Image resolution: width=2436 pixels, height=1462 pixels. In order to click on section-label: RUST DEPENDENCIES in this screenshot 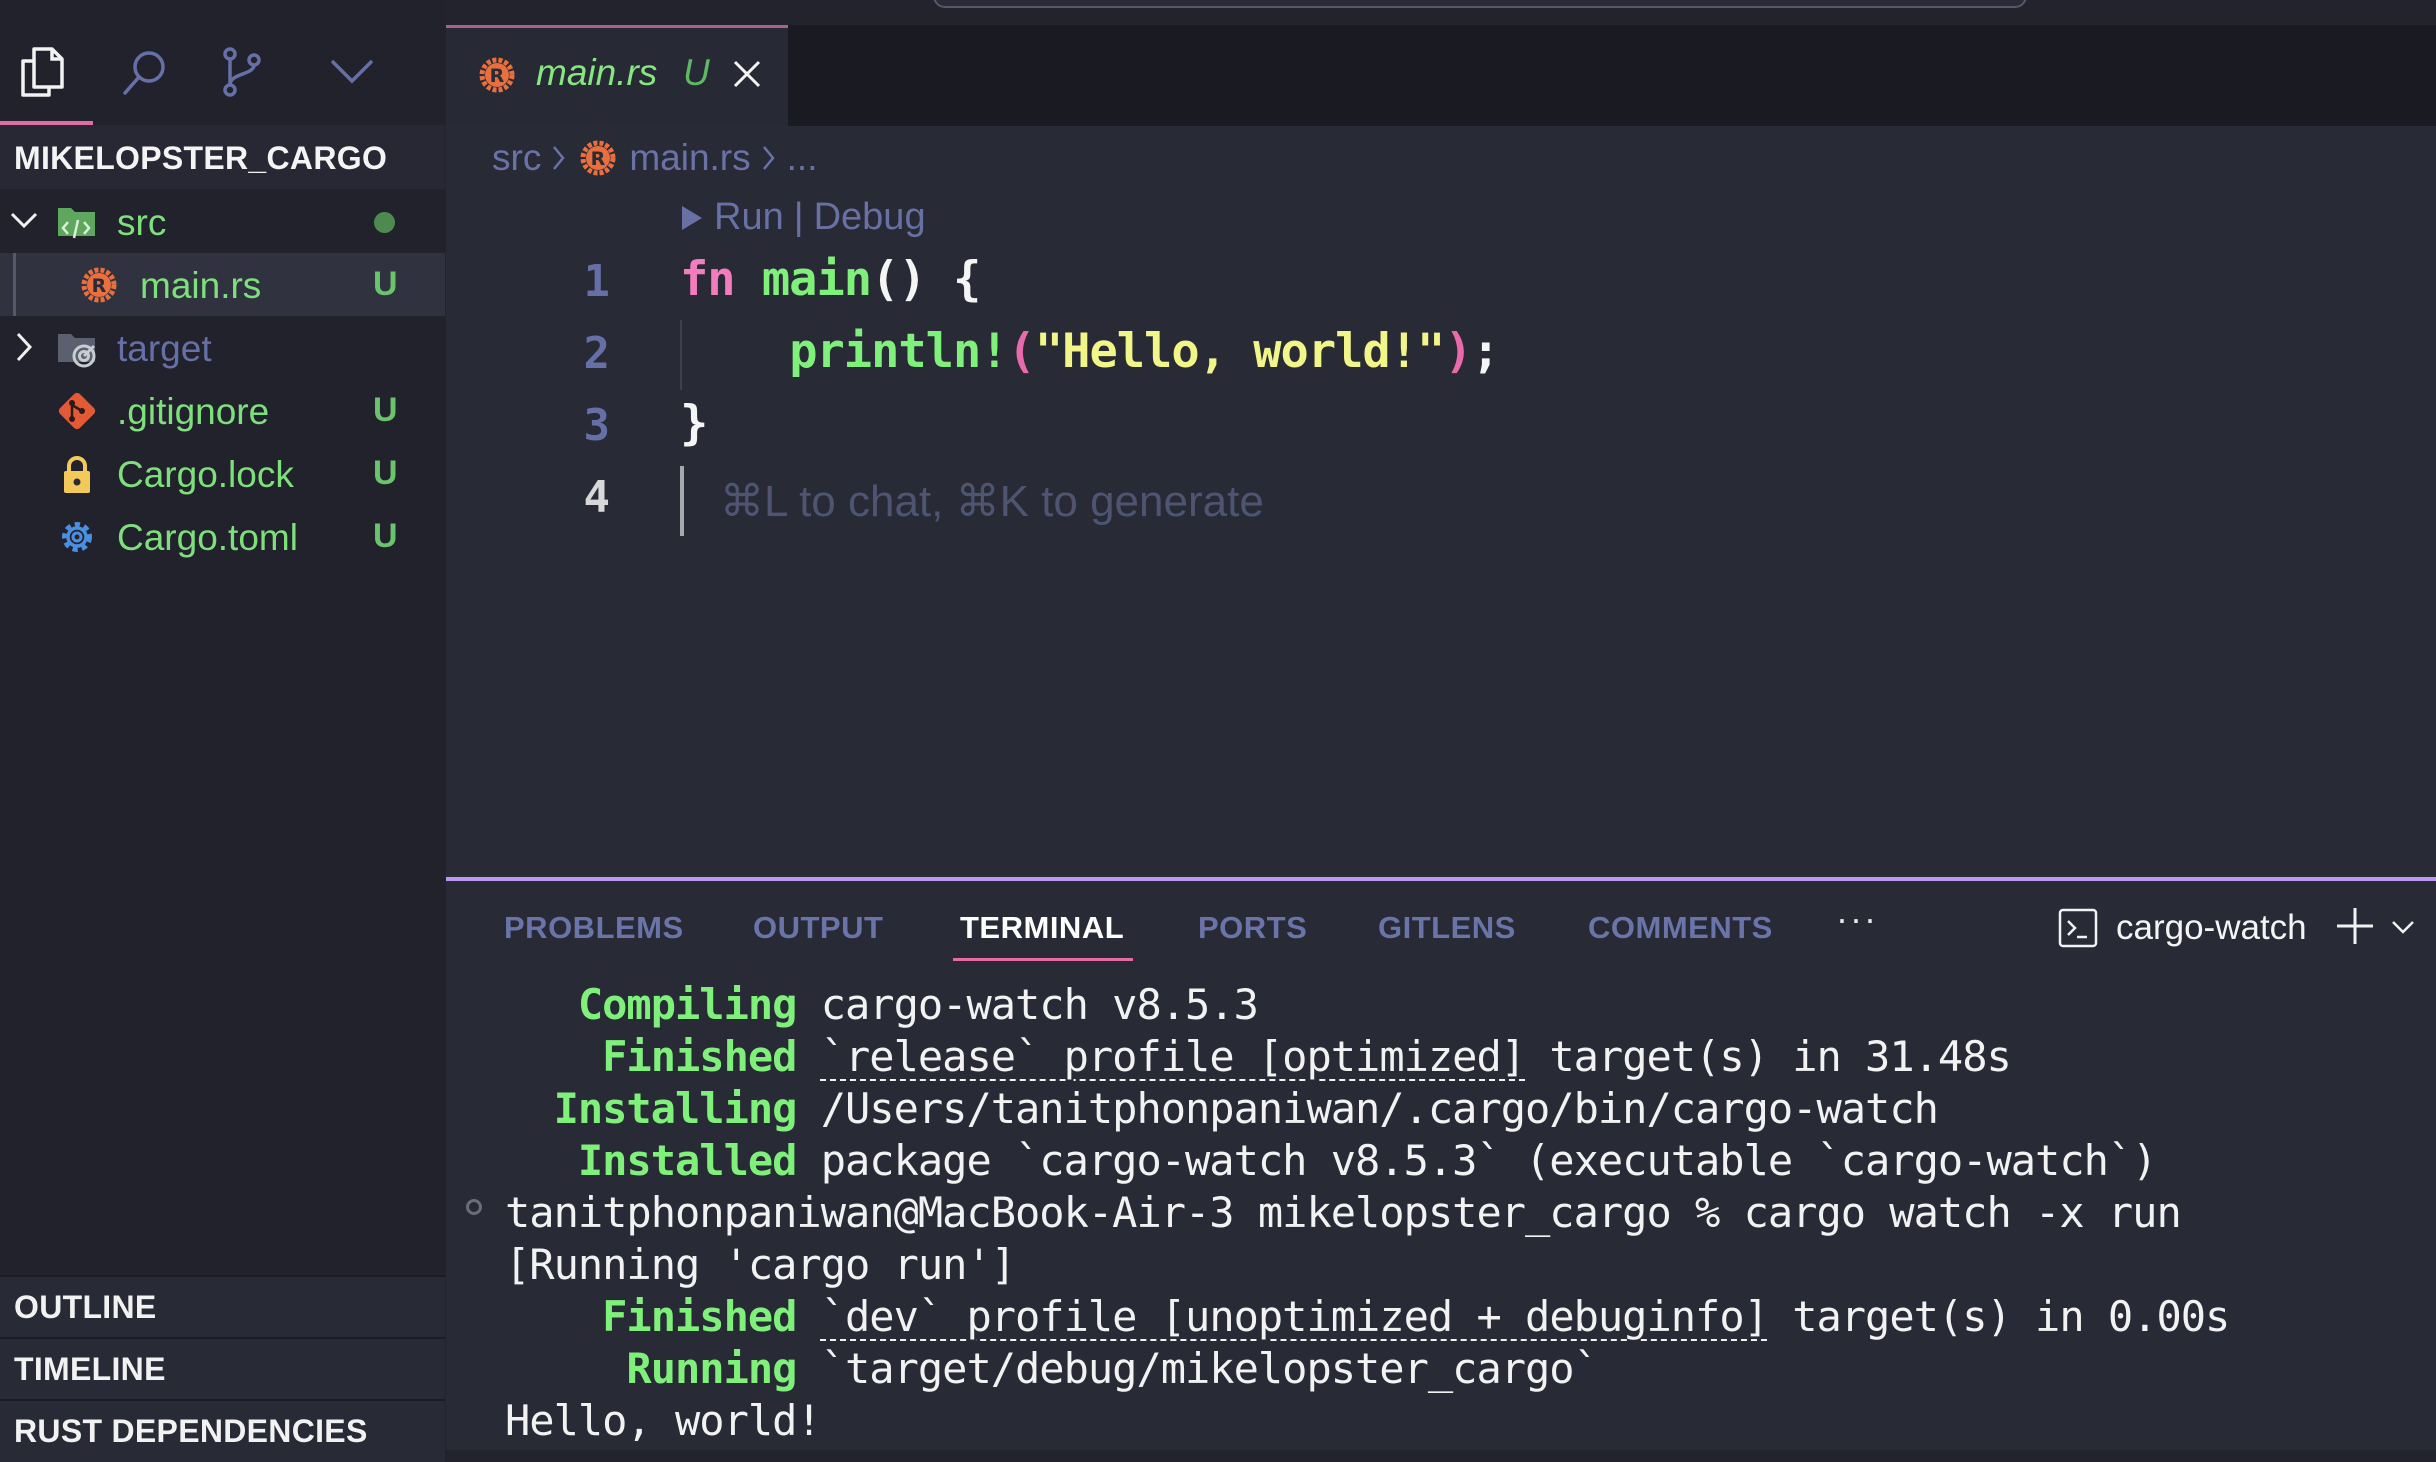, I will do `click(191, 1431)`.